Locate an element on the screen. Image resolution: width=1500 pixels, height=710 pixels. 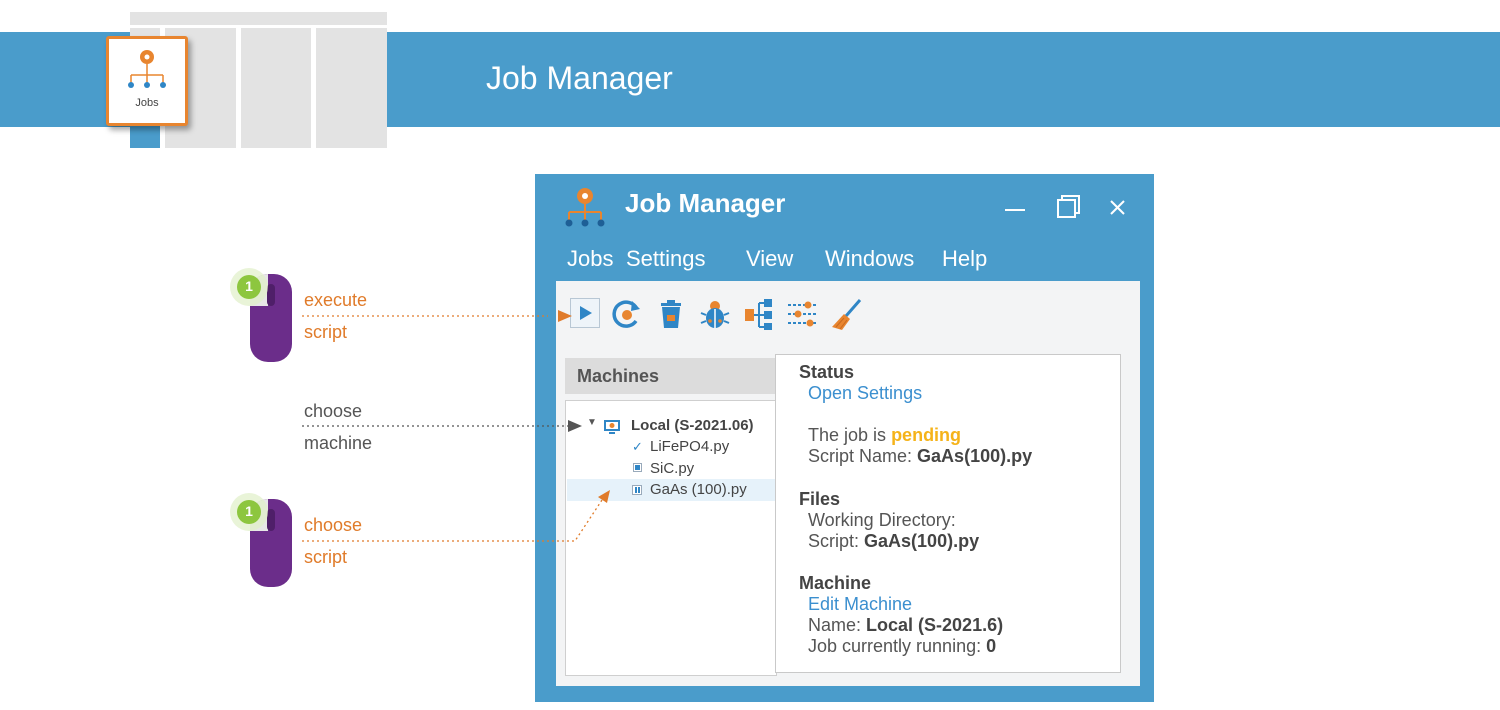
annotation-connectors is located at coordinates (456, 426).